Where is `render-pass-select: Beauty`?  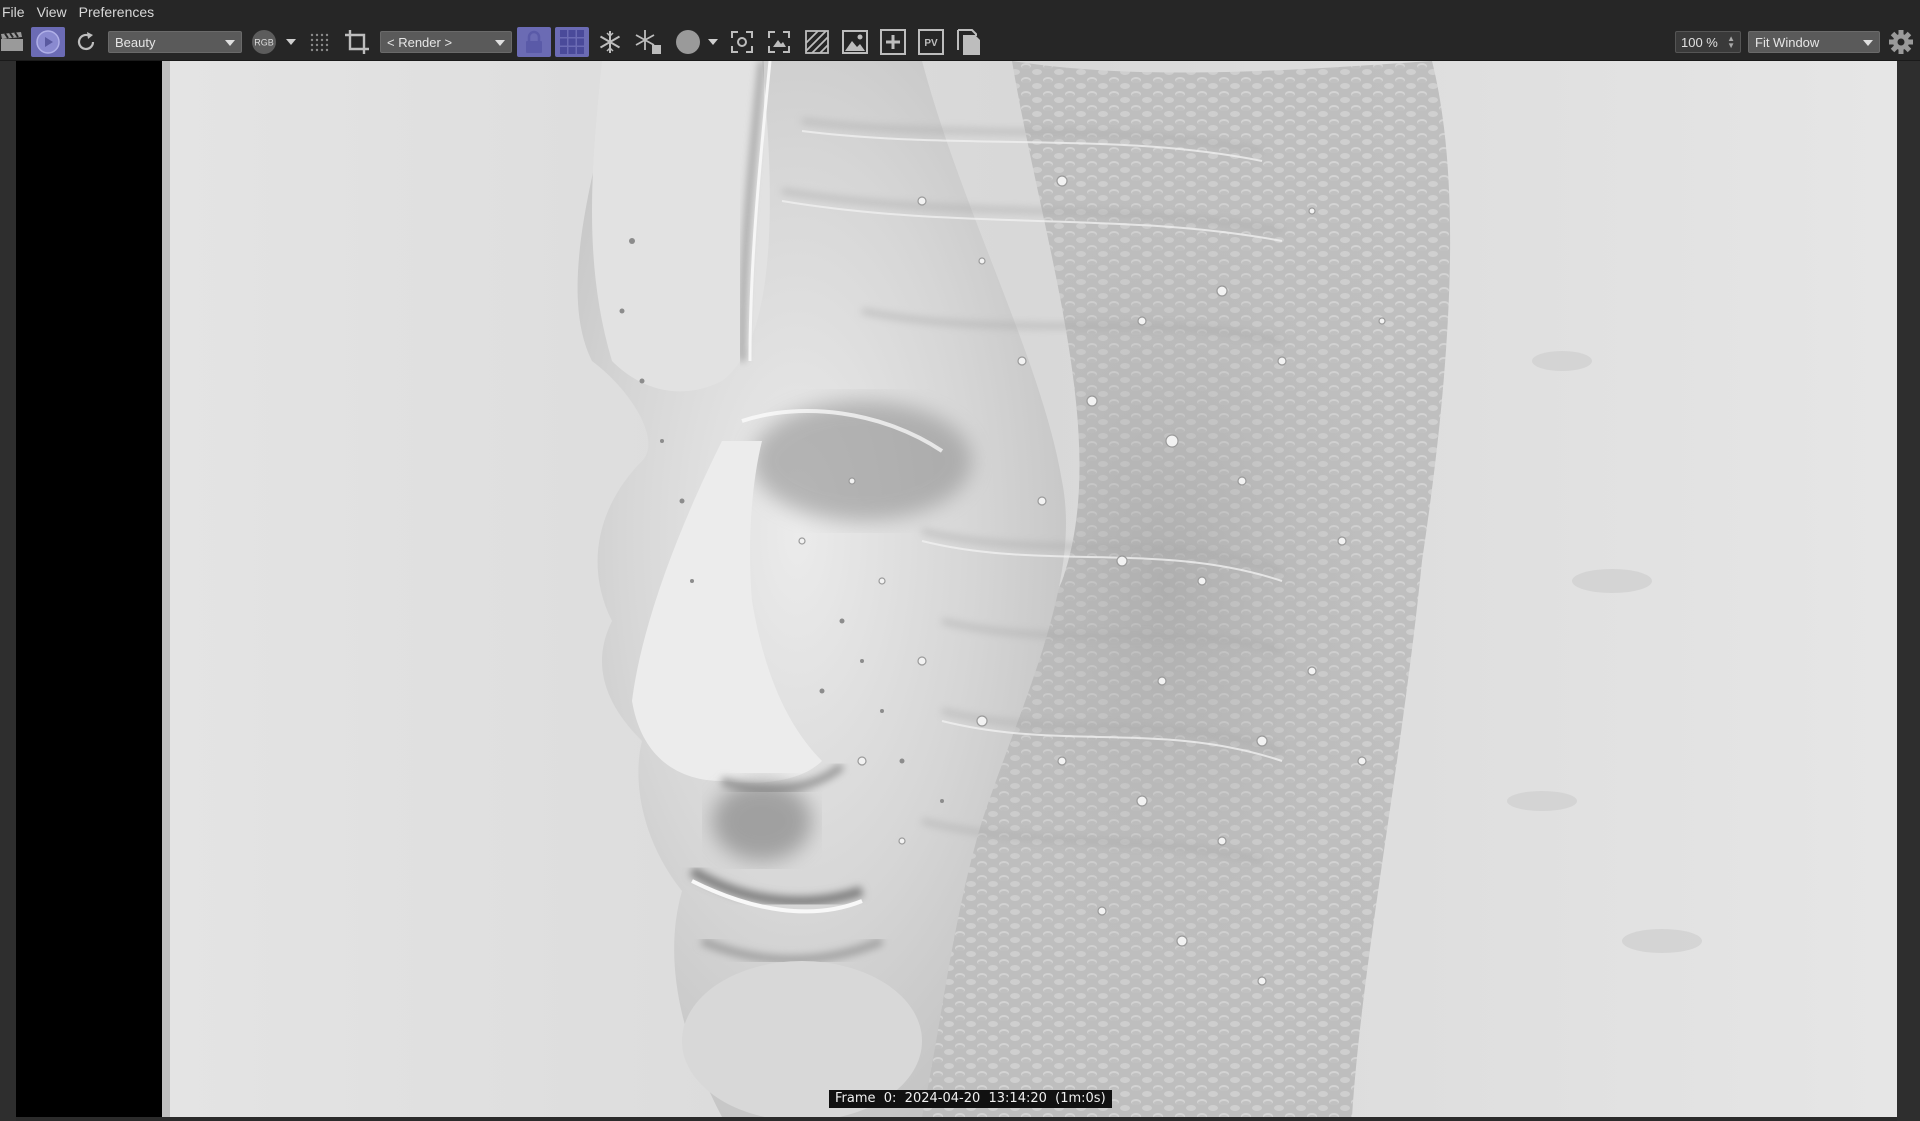
render-pass-select: Beauty is located at coordinates (175, 42).